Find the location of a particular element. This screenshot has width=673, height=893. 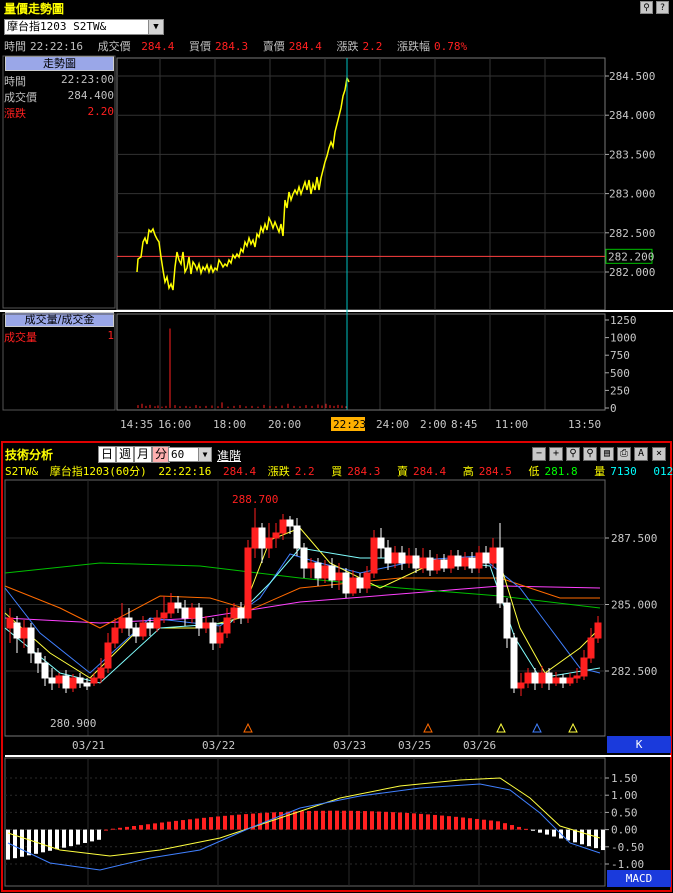

date-tick-label: 03/25 is located at coordinates (414, 745).